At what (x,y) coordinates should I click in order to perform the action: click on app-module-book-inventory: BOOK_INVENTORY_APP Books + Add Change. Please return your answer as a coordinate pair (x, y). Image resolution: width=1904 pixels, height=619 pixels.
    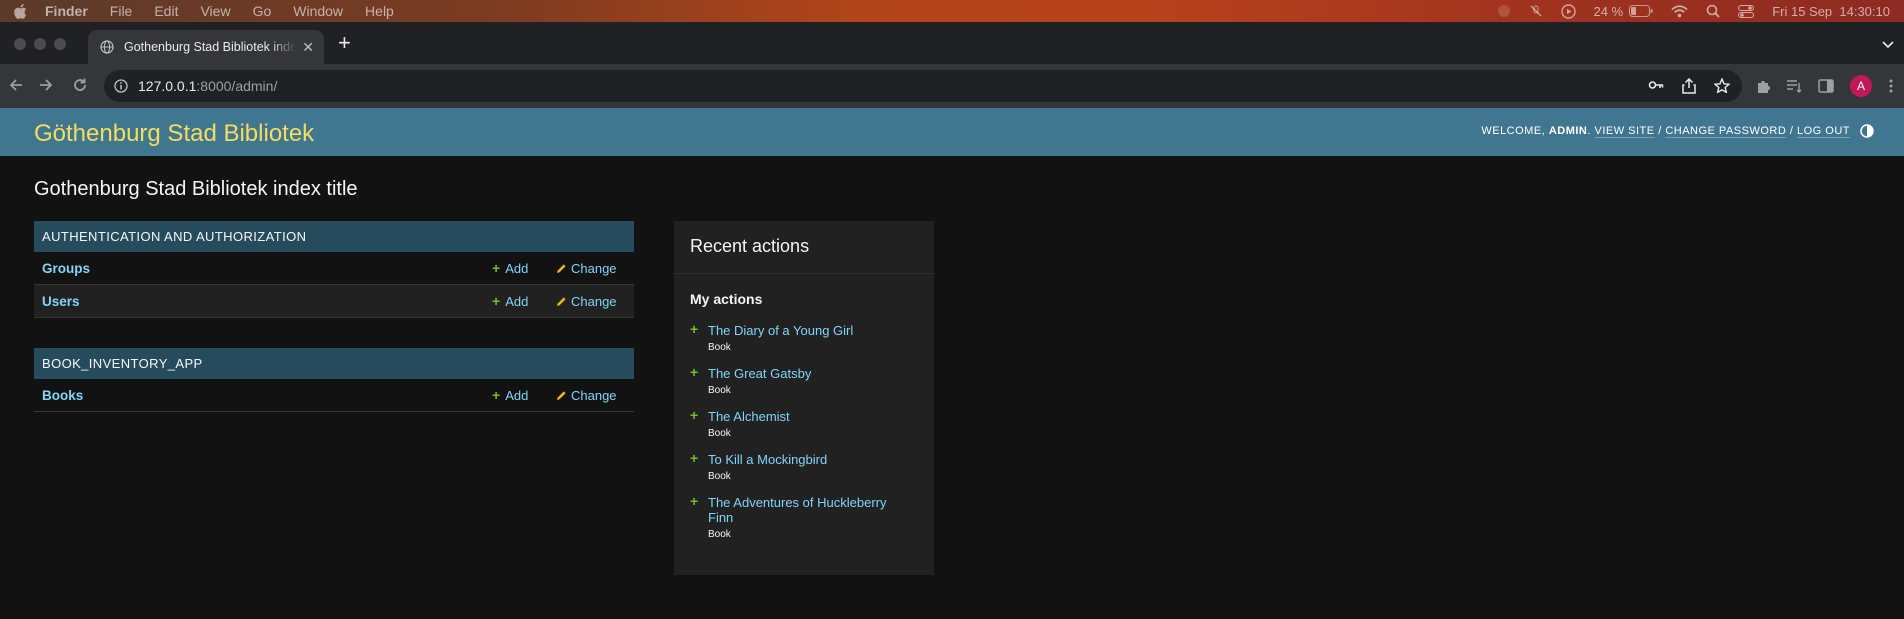
    Looking at the image, I should click on (334, 380).